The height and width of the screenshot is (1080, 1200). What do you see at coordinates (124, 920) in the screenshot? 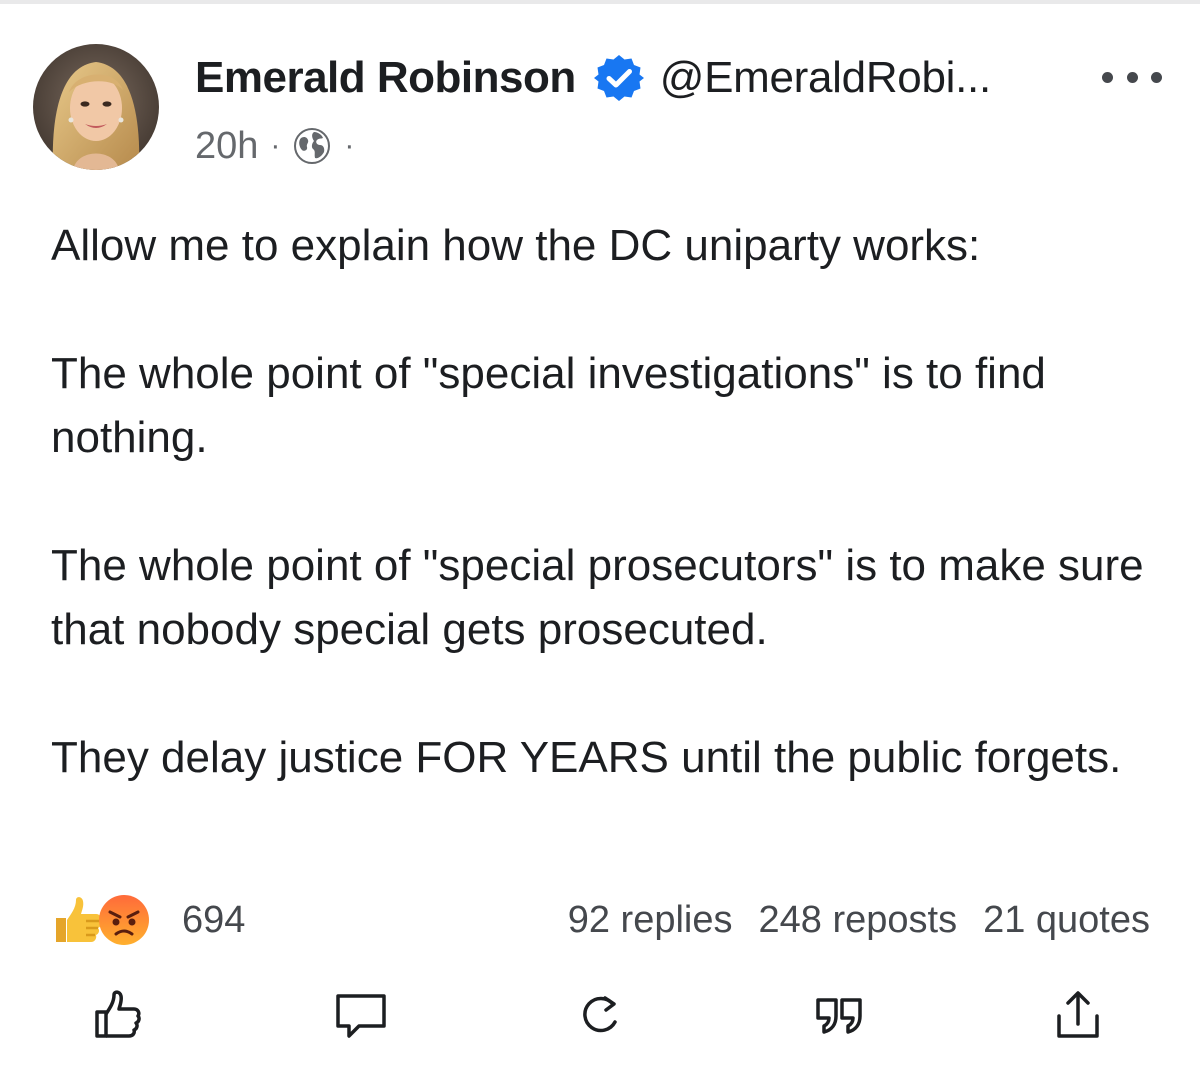
I see `angry-reaction-icon` at bounding box center [124, 920].